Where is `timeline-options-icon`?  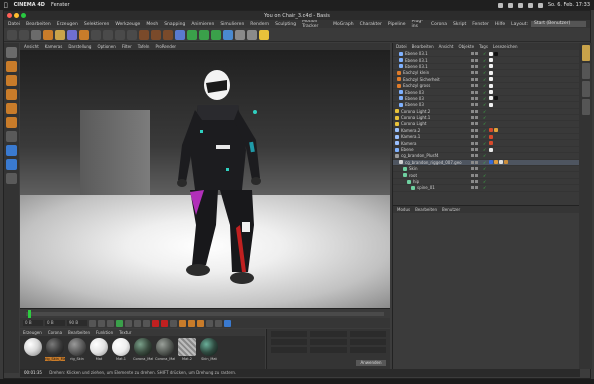 timeline-options-icon is located at coordinates (227, 323).